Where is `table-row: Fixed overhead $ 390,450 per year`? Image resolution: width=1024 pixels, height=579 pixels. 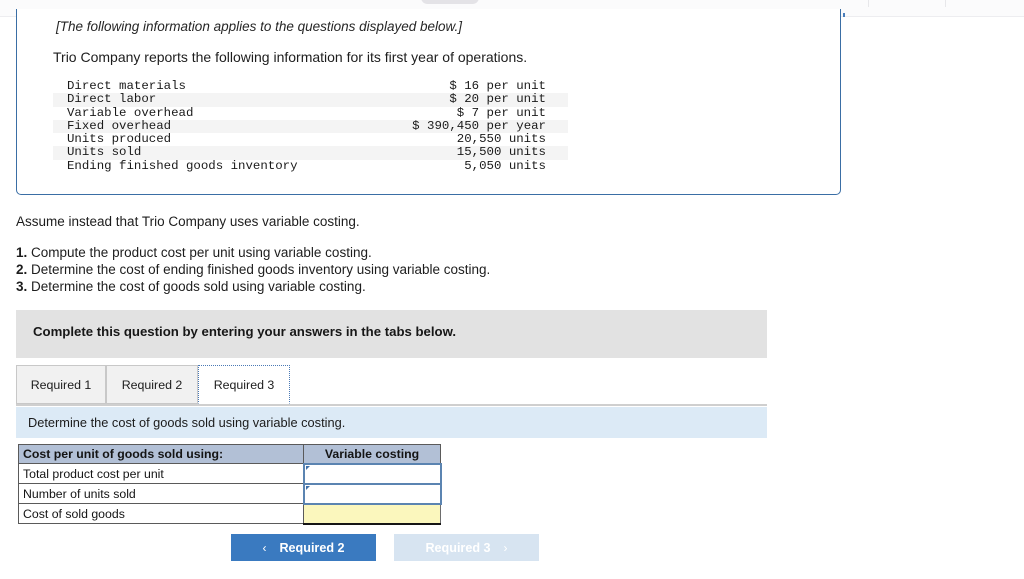 table-row: Fixed overhead $ 390,450 per year is located at coordinates (310, 126).